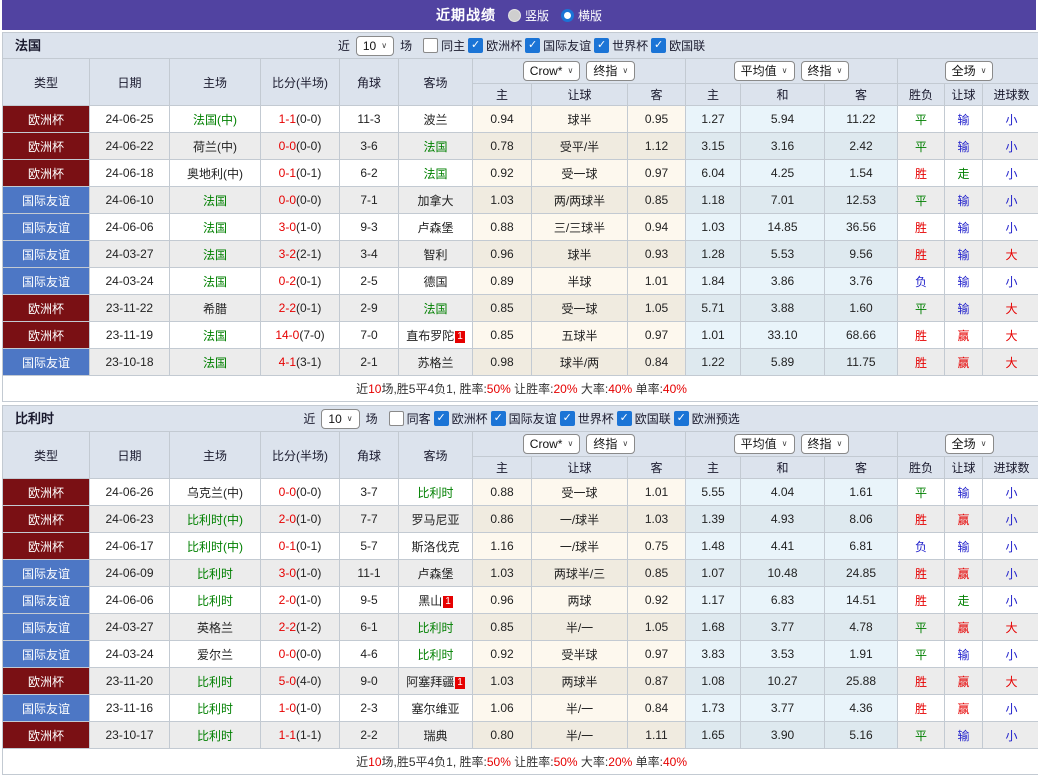 This screenshot has height=778, width=1038. I want to click on corners-cell: 11-3, so click(369, 119).